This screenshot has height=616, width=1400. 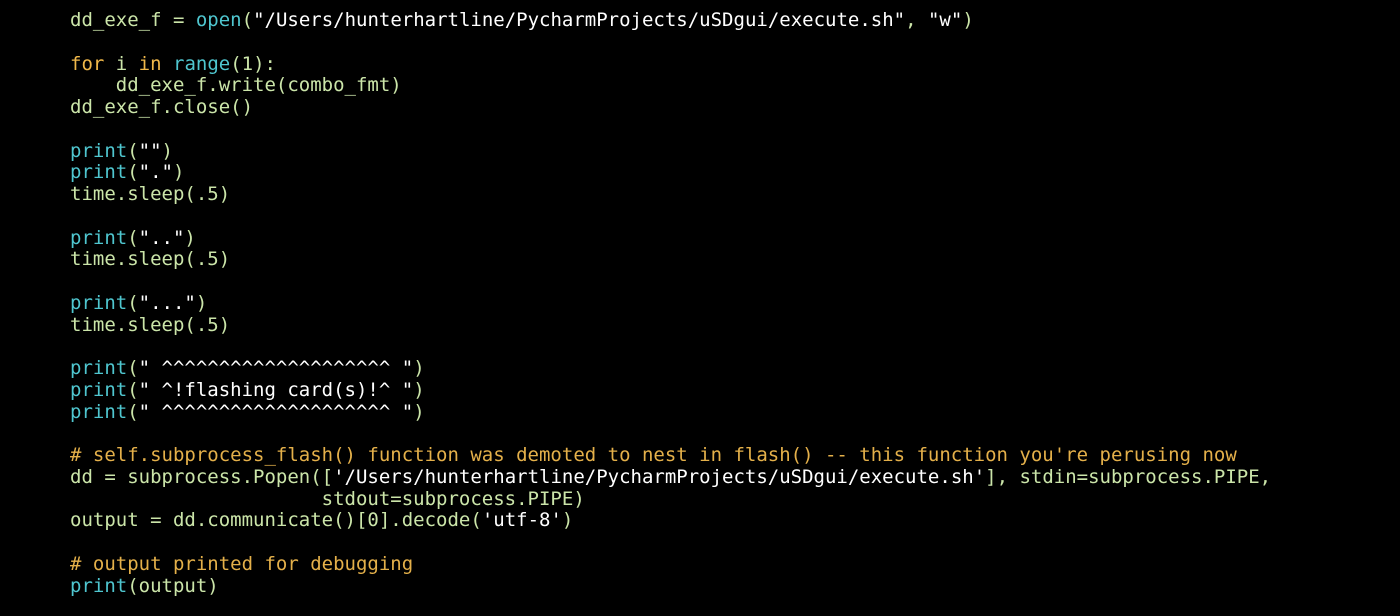 I want to click on code-token: i, so click(x=121, y=63).